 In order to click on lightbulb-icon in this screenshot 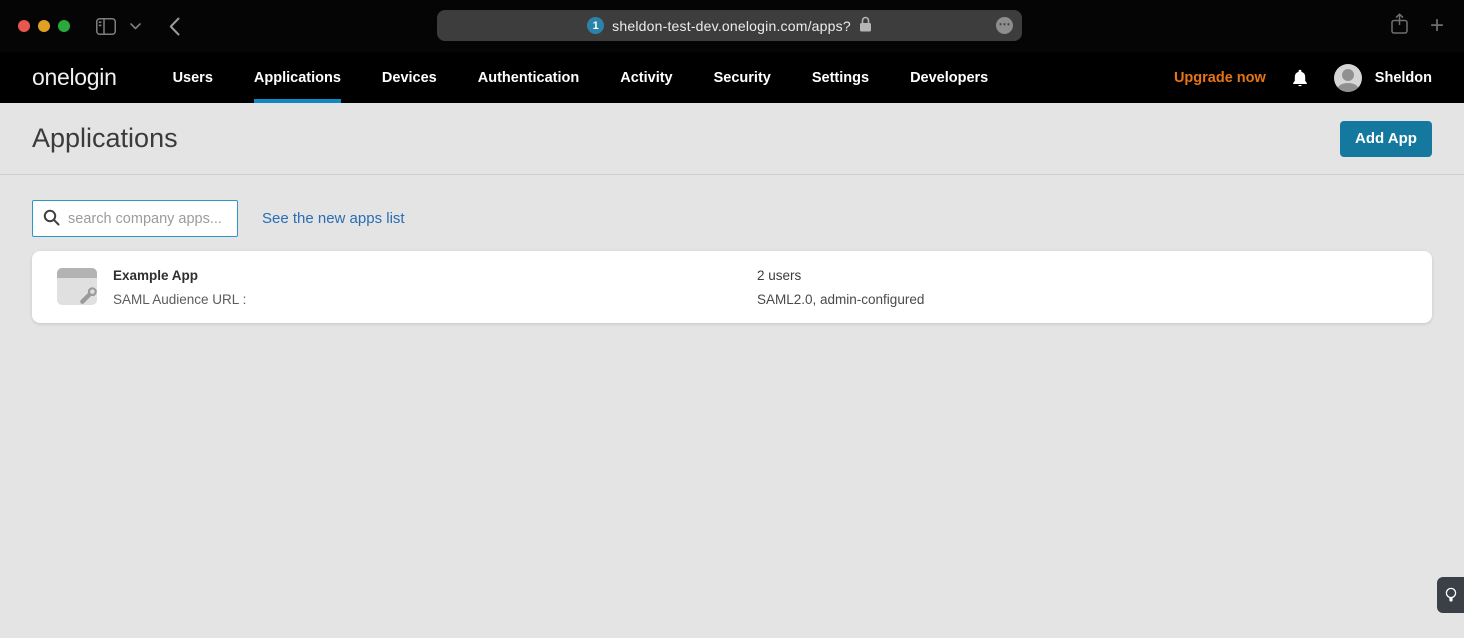, I will do `click(1450, 594)`.